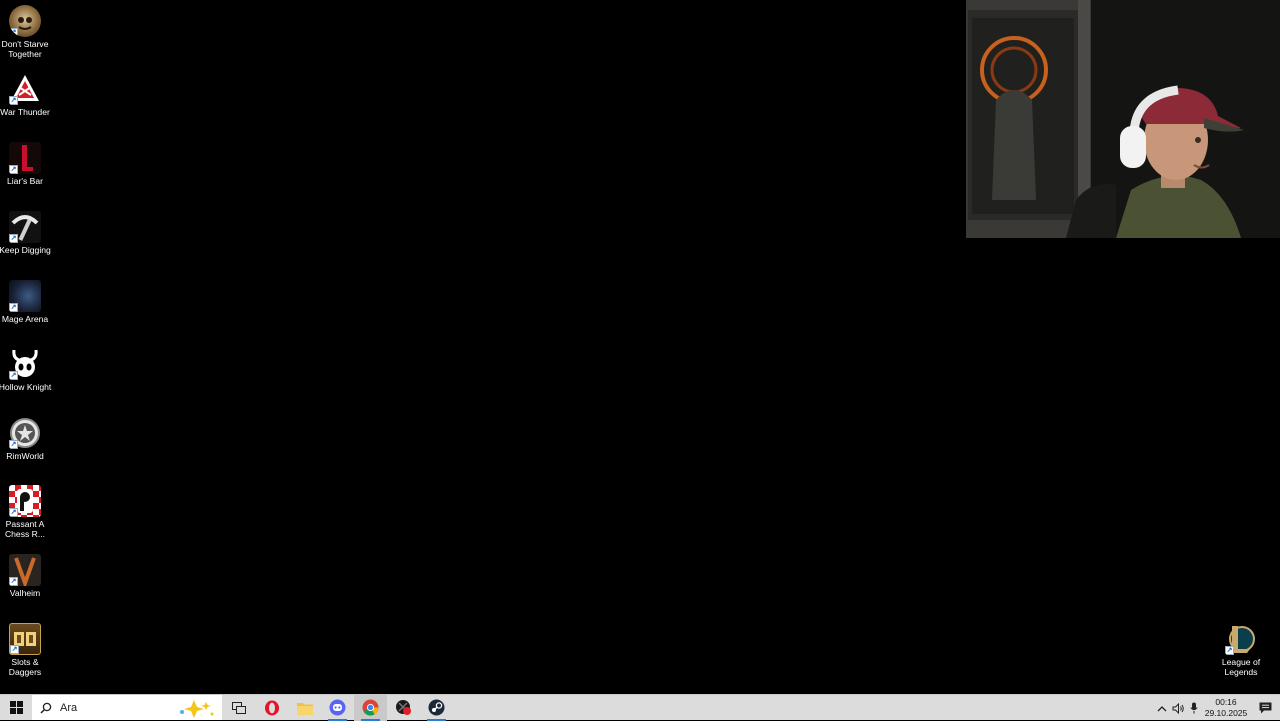  I want to click on desktop-icon-label: Valheim, so click(25, 593).